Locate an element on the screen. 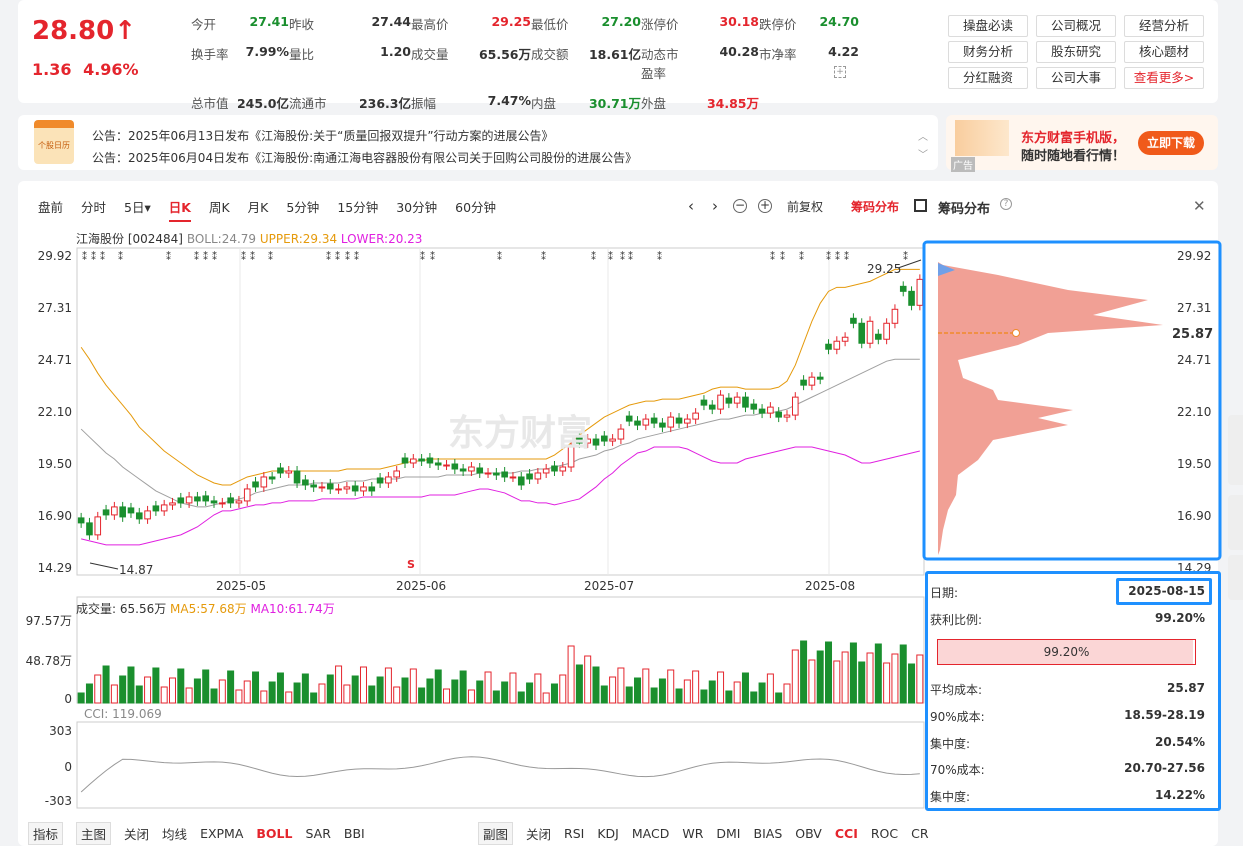 The image size is (1243, 846). indicator-cr: CR is located at coordinates (919, 833).